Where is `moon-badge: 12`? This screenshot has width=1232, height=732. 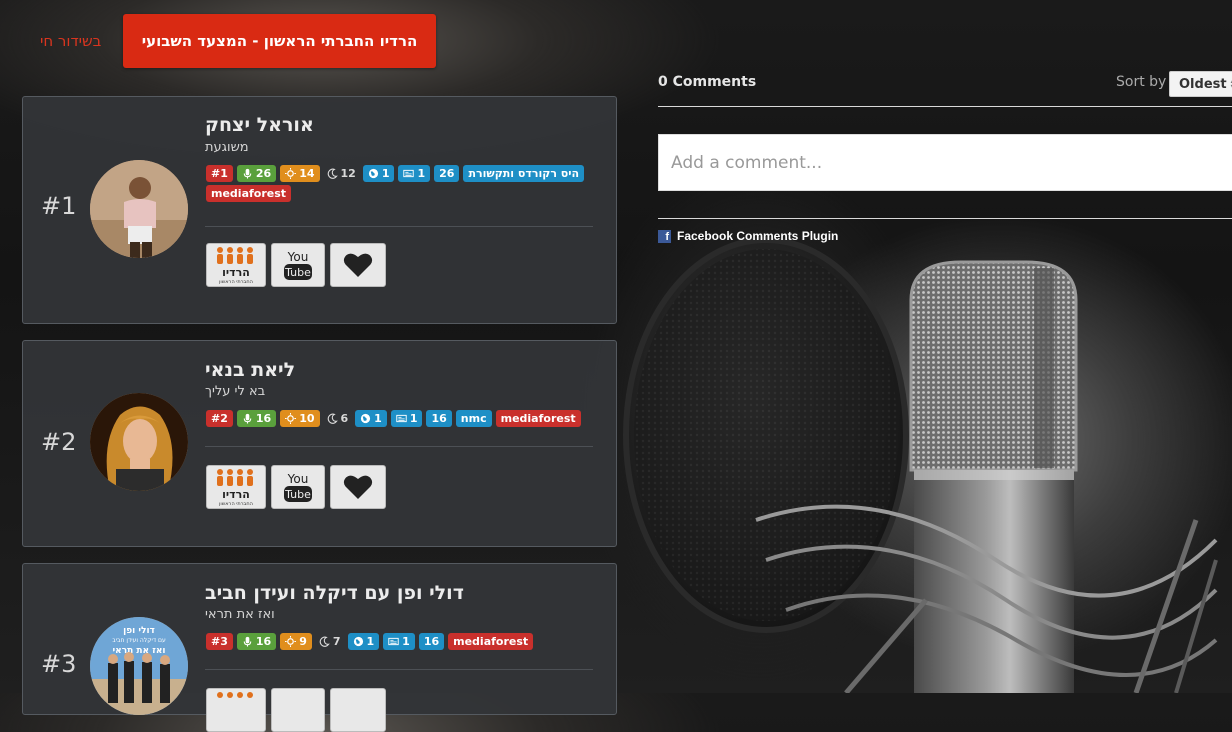
moon-badge: 12 is located at coordinates (341, 173).